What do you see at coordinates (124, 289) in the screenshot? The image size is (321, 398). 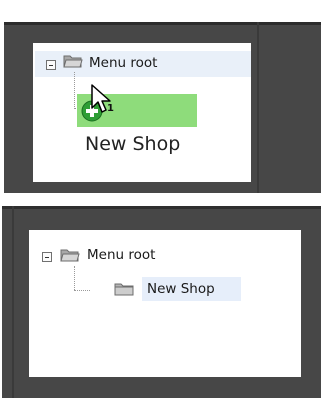 I see `folder-icon` at bounding box center [124, 289].